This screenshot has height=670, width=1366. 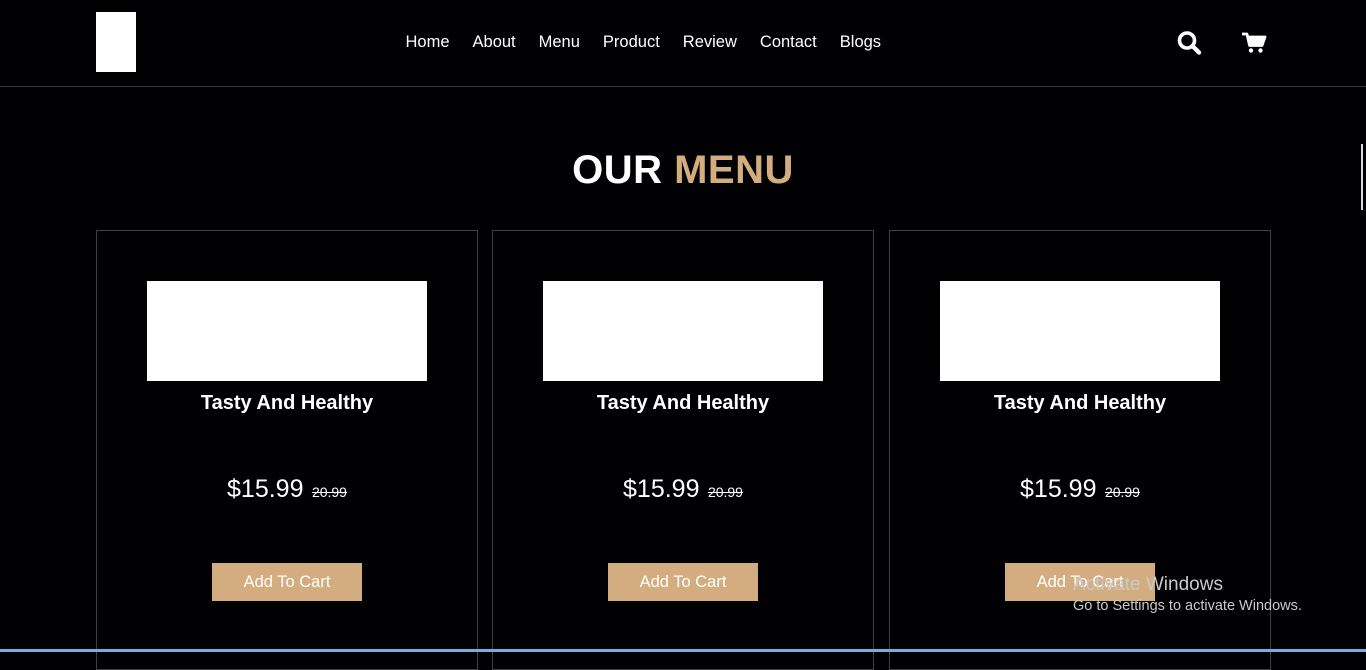 I want to click on search-button, so click(x=1190, y=43).